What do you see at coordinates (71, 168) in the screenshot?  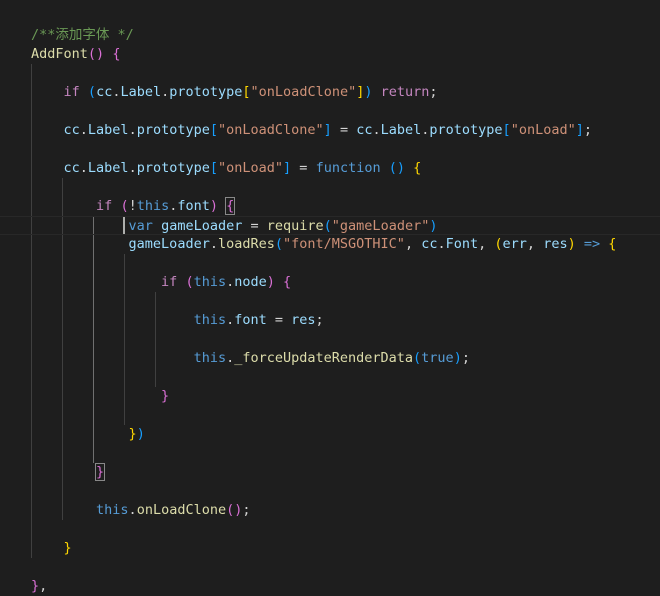 I see `code-token: cc` at bounding box center [71, 168].